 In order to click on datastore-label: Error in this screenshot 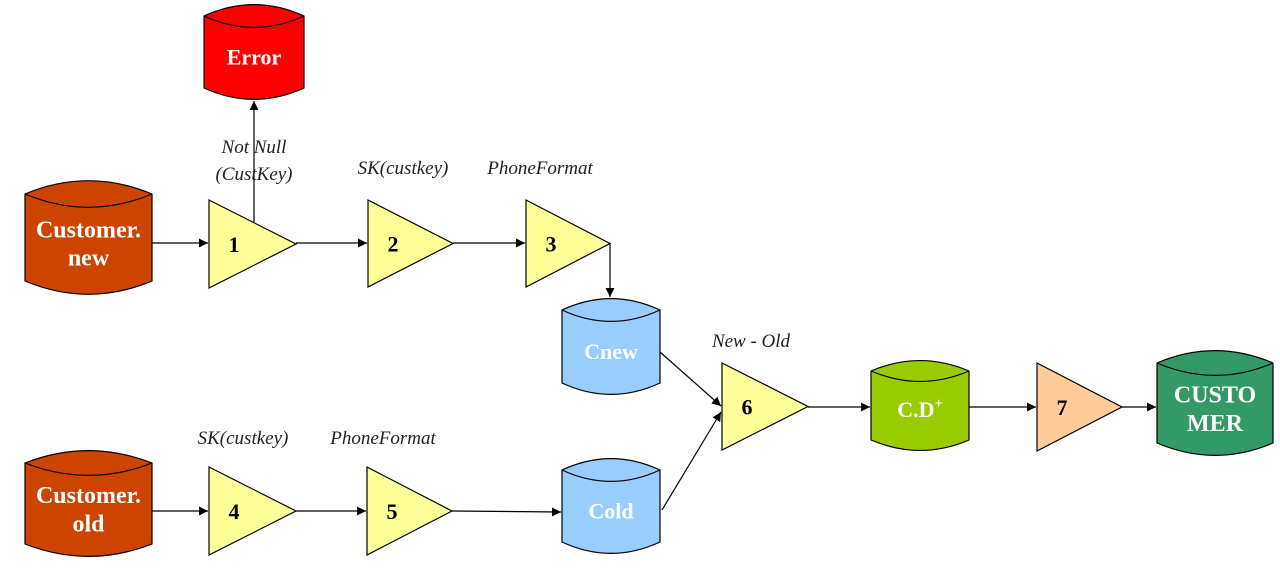, I will do `click(254, 57)`.